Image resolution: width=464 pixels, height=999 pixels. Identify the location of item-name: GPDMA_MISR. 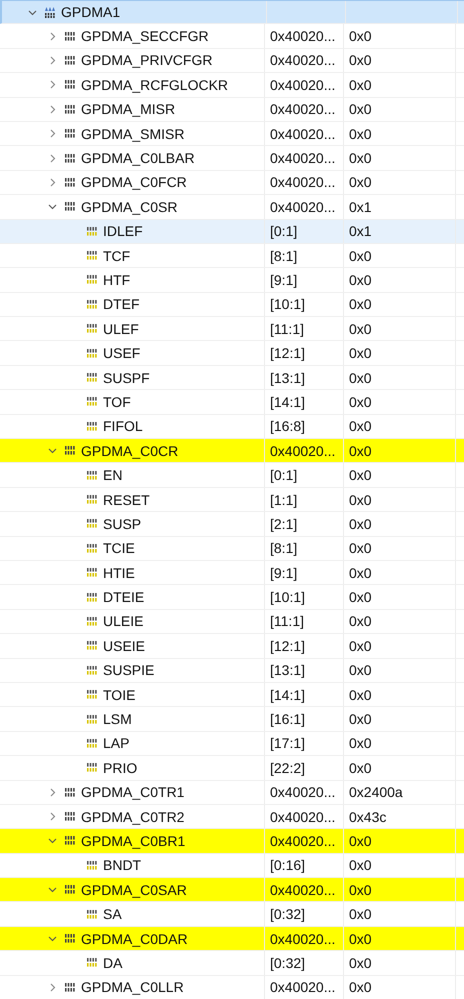
(128, 109).